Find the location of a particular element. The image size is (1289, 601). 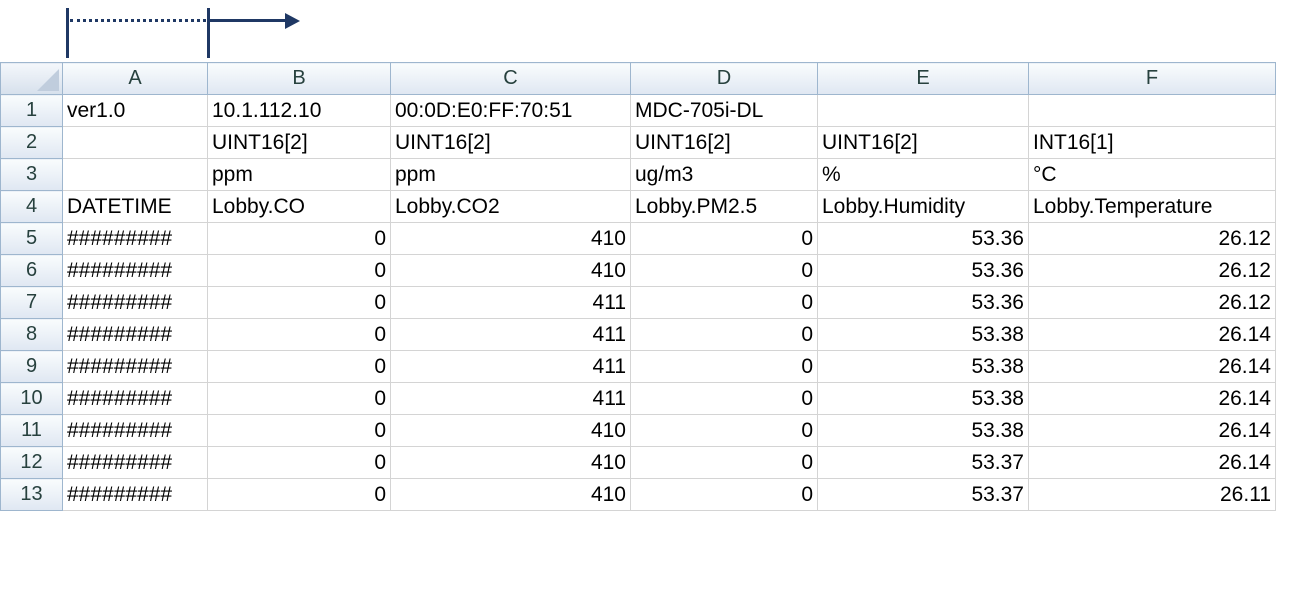

cell-c-3: ppm is located at coordinates (510, 174).